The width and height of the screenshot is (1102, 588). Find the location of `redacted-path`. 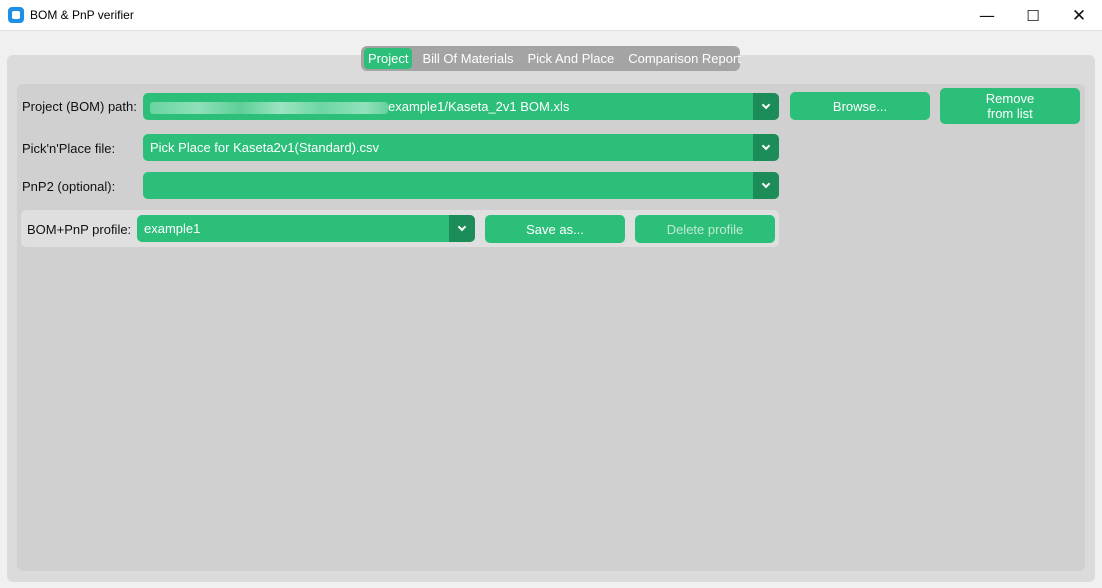

redacted-path is located at coordinates (269, 107).